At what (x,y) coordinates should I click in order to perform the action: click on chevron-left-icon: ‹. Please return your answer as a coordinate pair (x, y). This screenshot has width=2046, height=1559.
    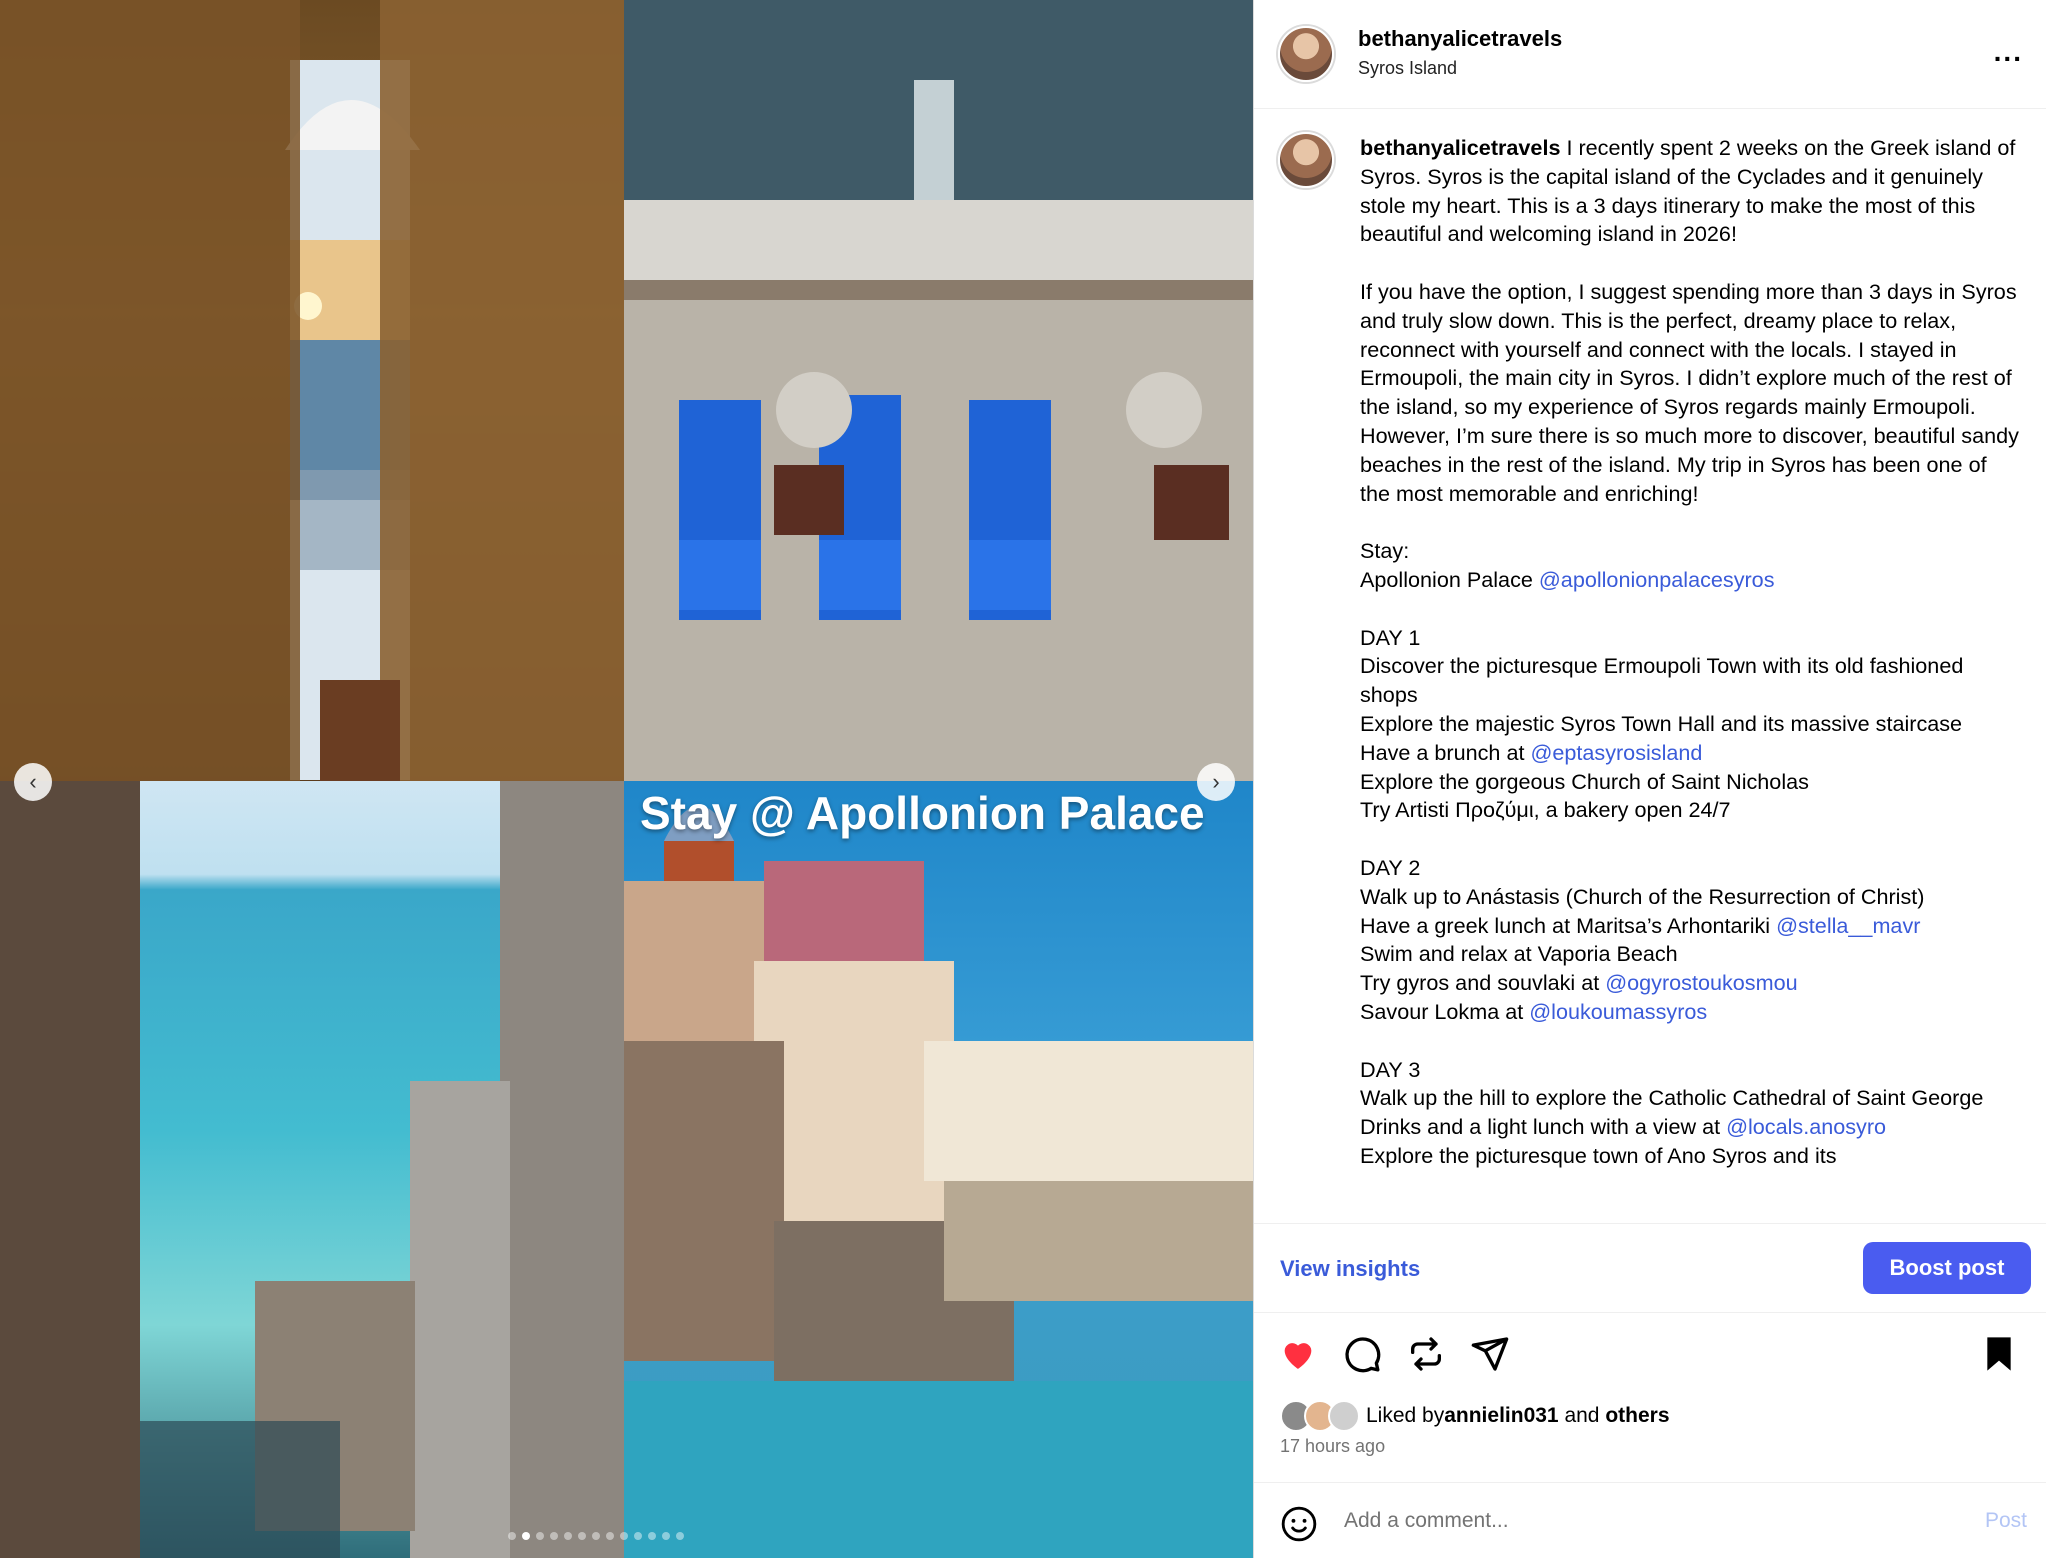
    Looking at the image, I should click on (33, 781).